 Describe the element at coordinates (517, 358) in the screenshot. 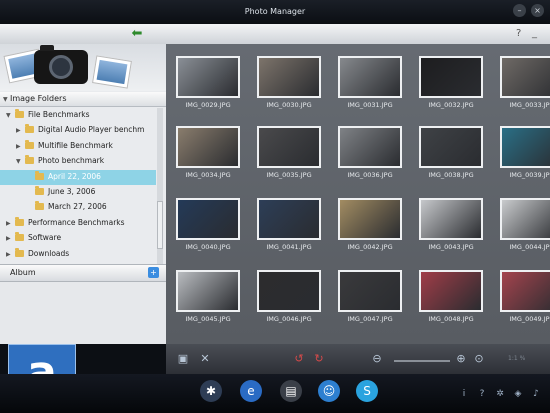

I see `zoom-level: 1:1 %` at that location.